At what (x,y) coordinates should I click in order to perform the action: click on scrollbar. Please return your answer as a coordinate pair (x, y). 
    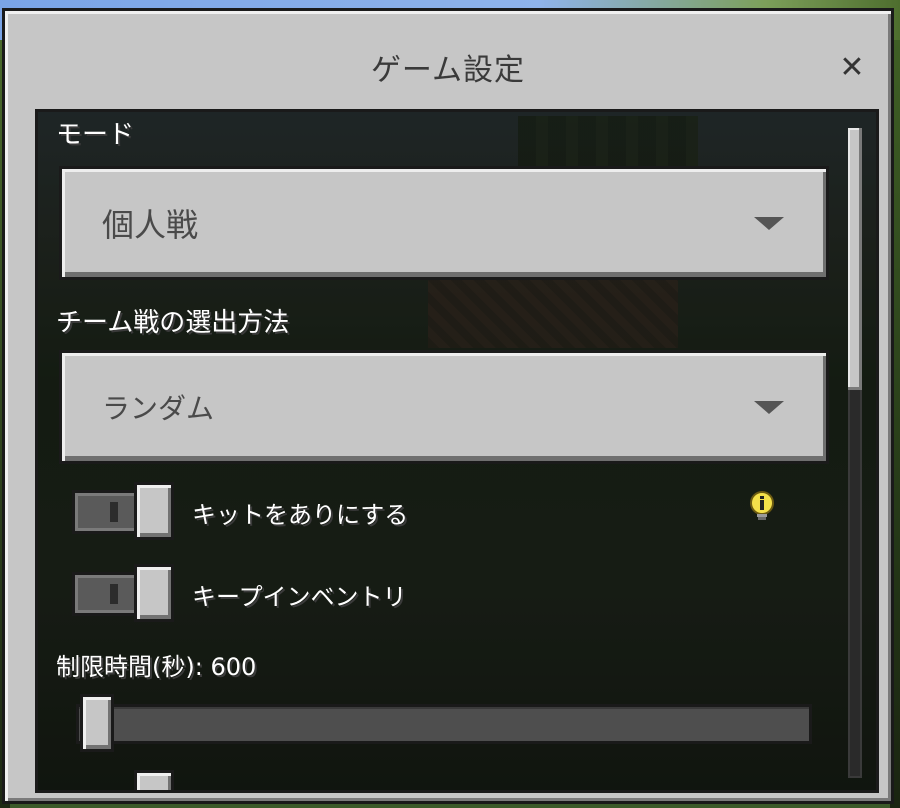
    Looking at the image, I should click on (855, 453).